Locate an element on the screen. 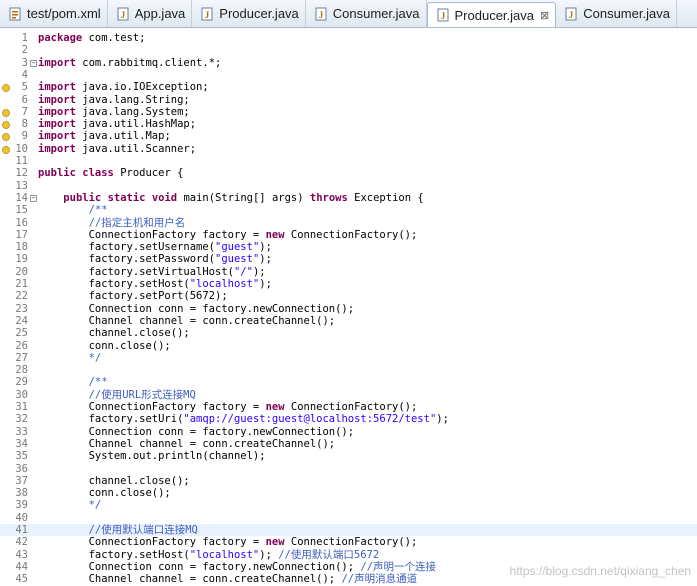  line-number: 30 is located at coordinates (21, 394).